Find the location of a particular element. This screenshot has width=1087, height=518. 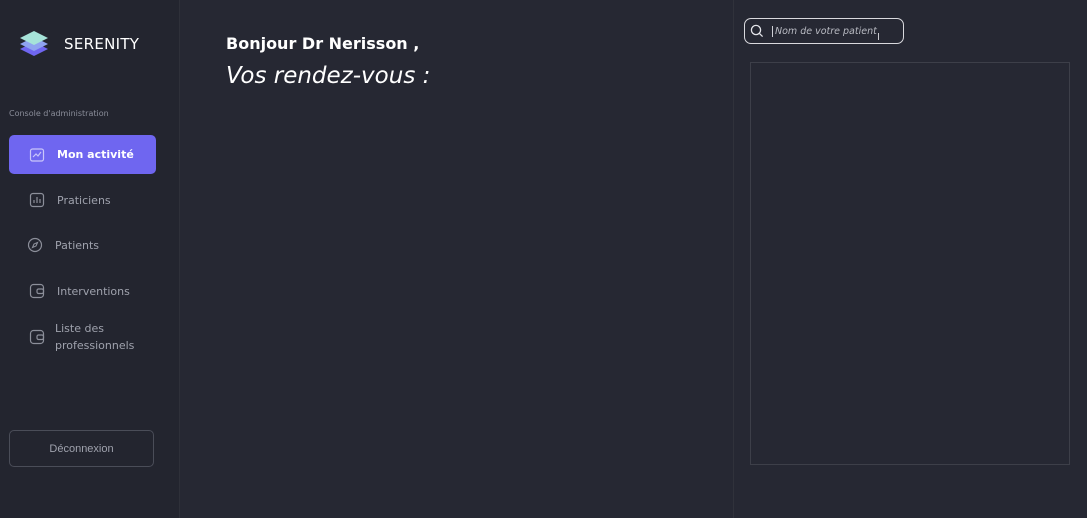

logout-button: Déconnexion is located at coordinates (81, 448).